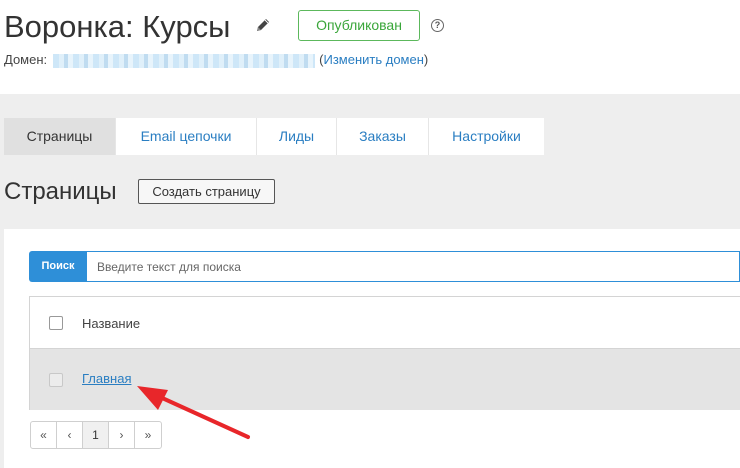 The height and width of the screenshot is (468, 740). I want to click on tab-orders: Заказы, so click(383, 136).